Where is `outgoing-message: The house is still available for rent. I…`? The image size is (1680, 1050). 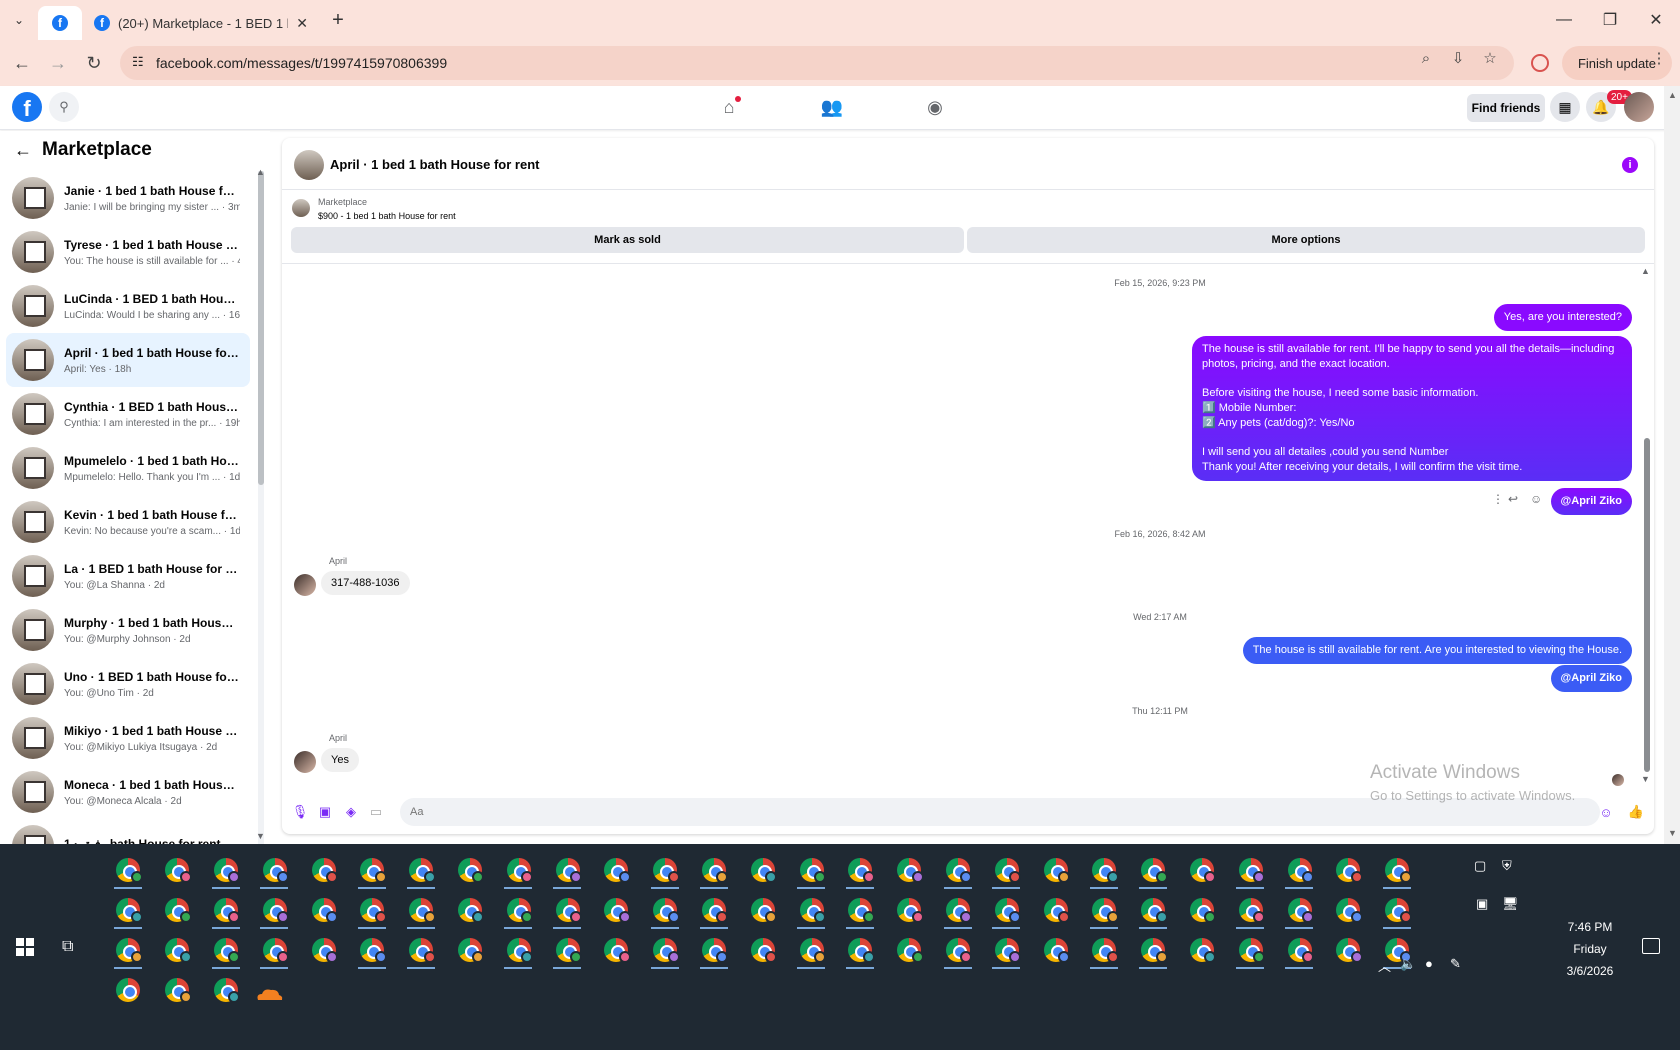 outgoing-message: The house is still available for rent. I… is located at coordinates (1412, 408).